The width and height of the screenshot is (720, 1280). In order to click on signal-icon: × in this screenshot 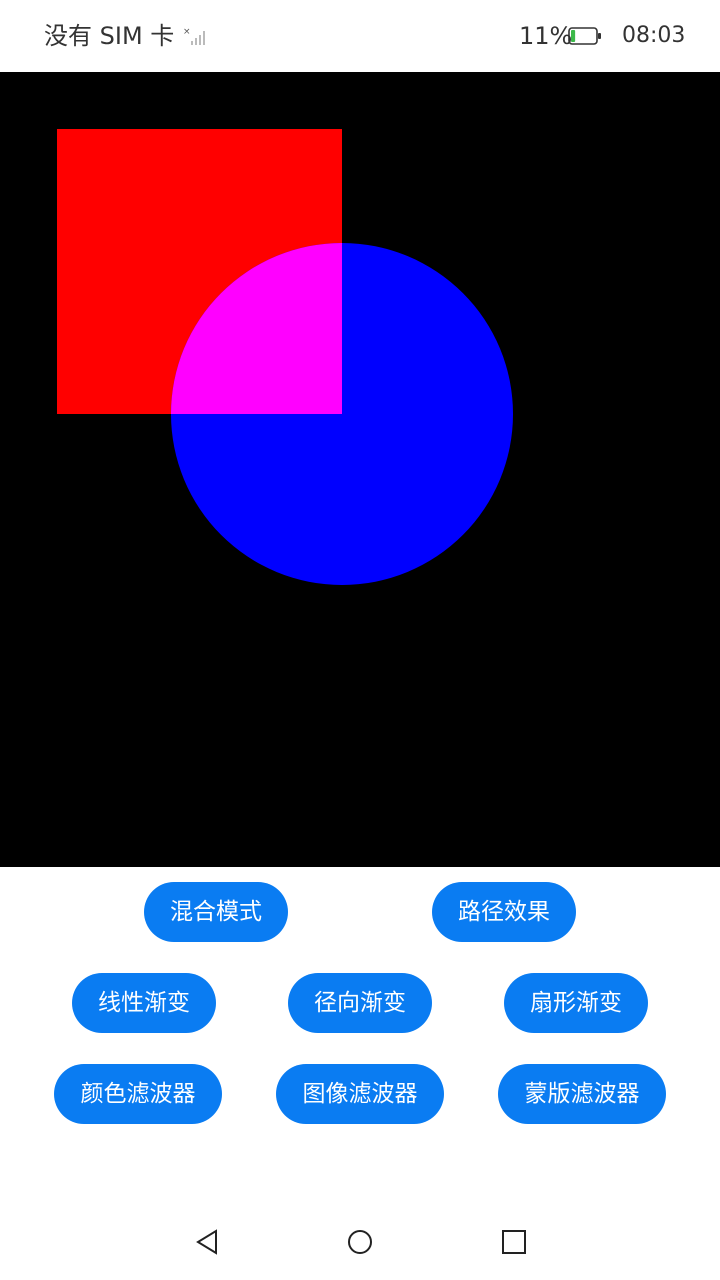, I will do `click(194, 36)`.